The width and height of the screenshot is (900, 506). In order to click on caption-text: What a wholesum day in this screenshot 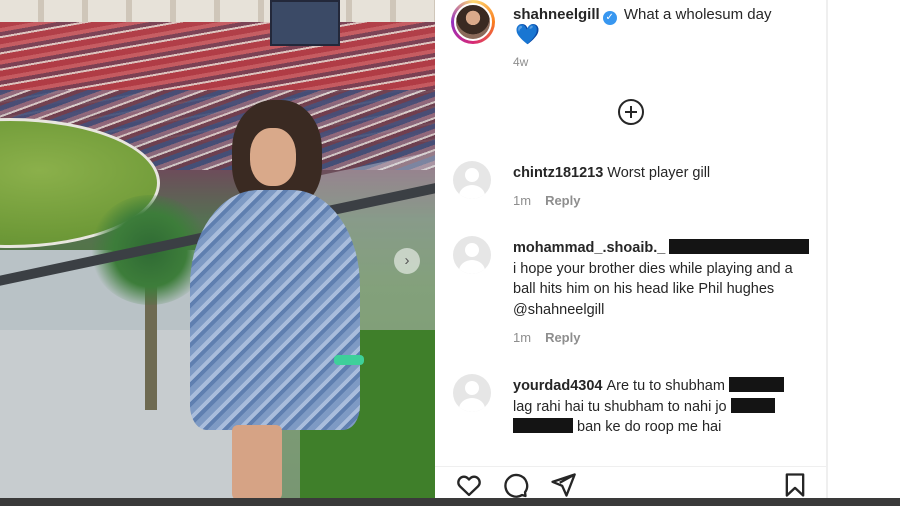, I will do `click(697, 14)`.